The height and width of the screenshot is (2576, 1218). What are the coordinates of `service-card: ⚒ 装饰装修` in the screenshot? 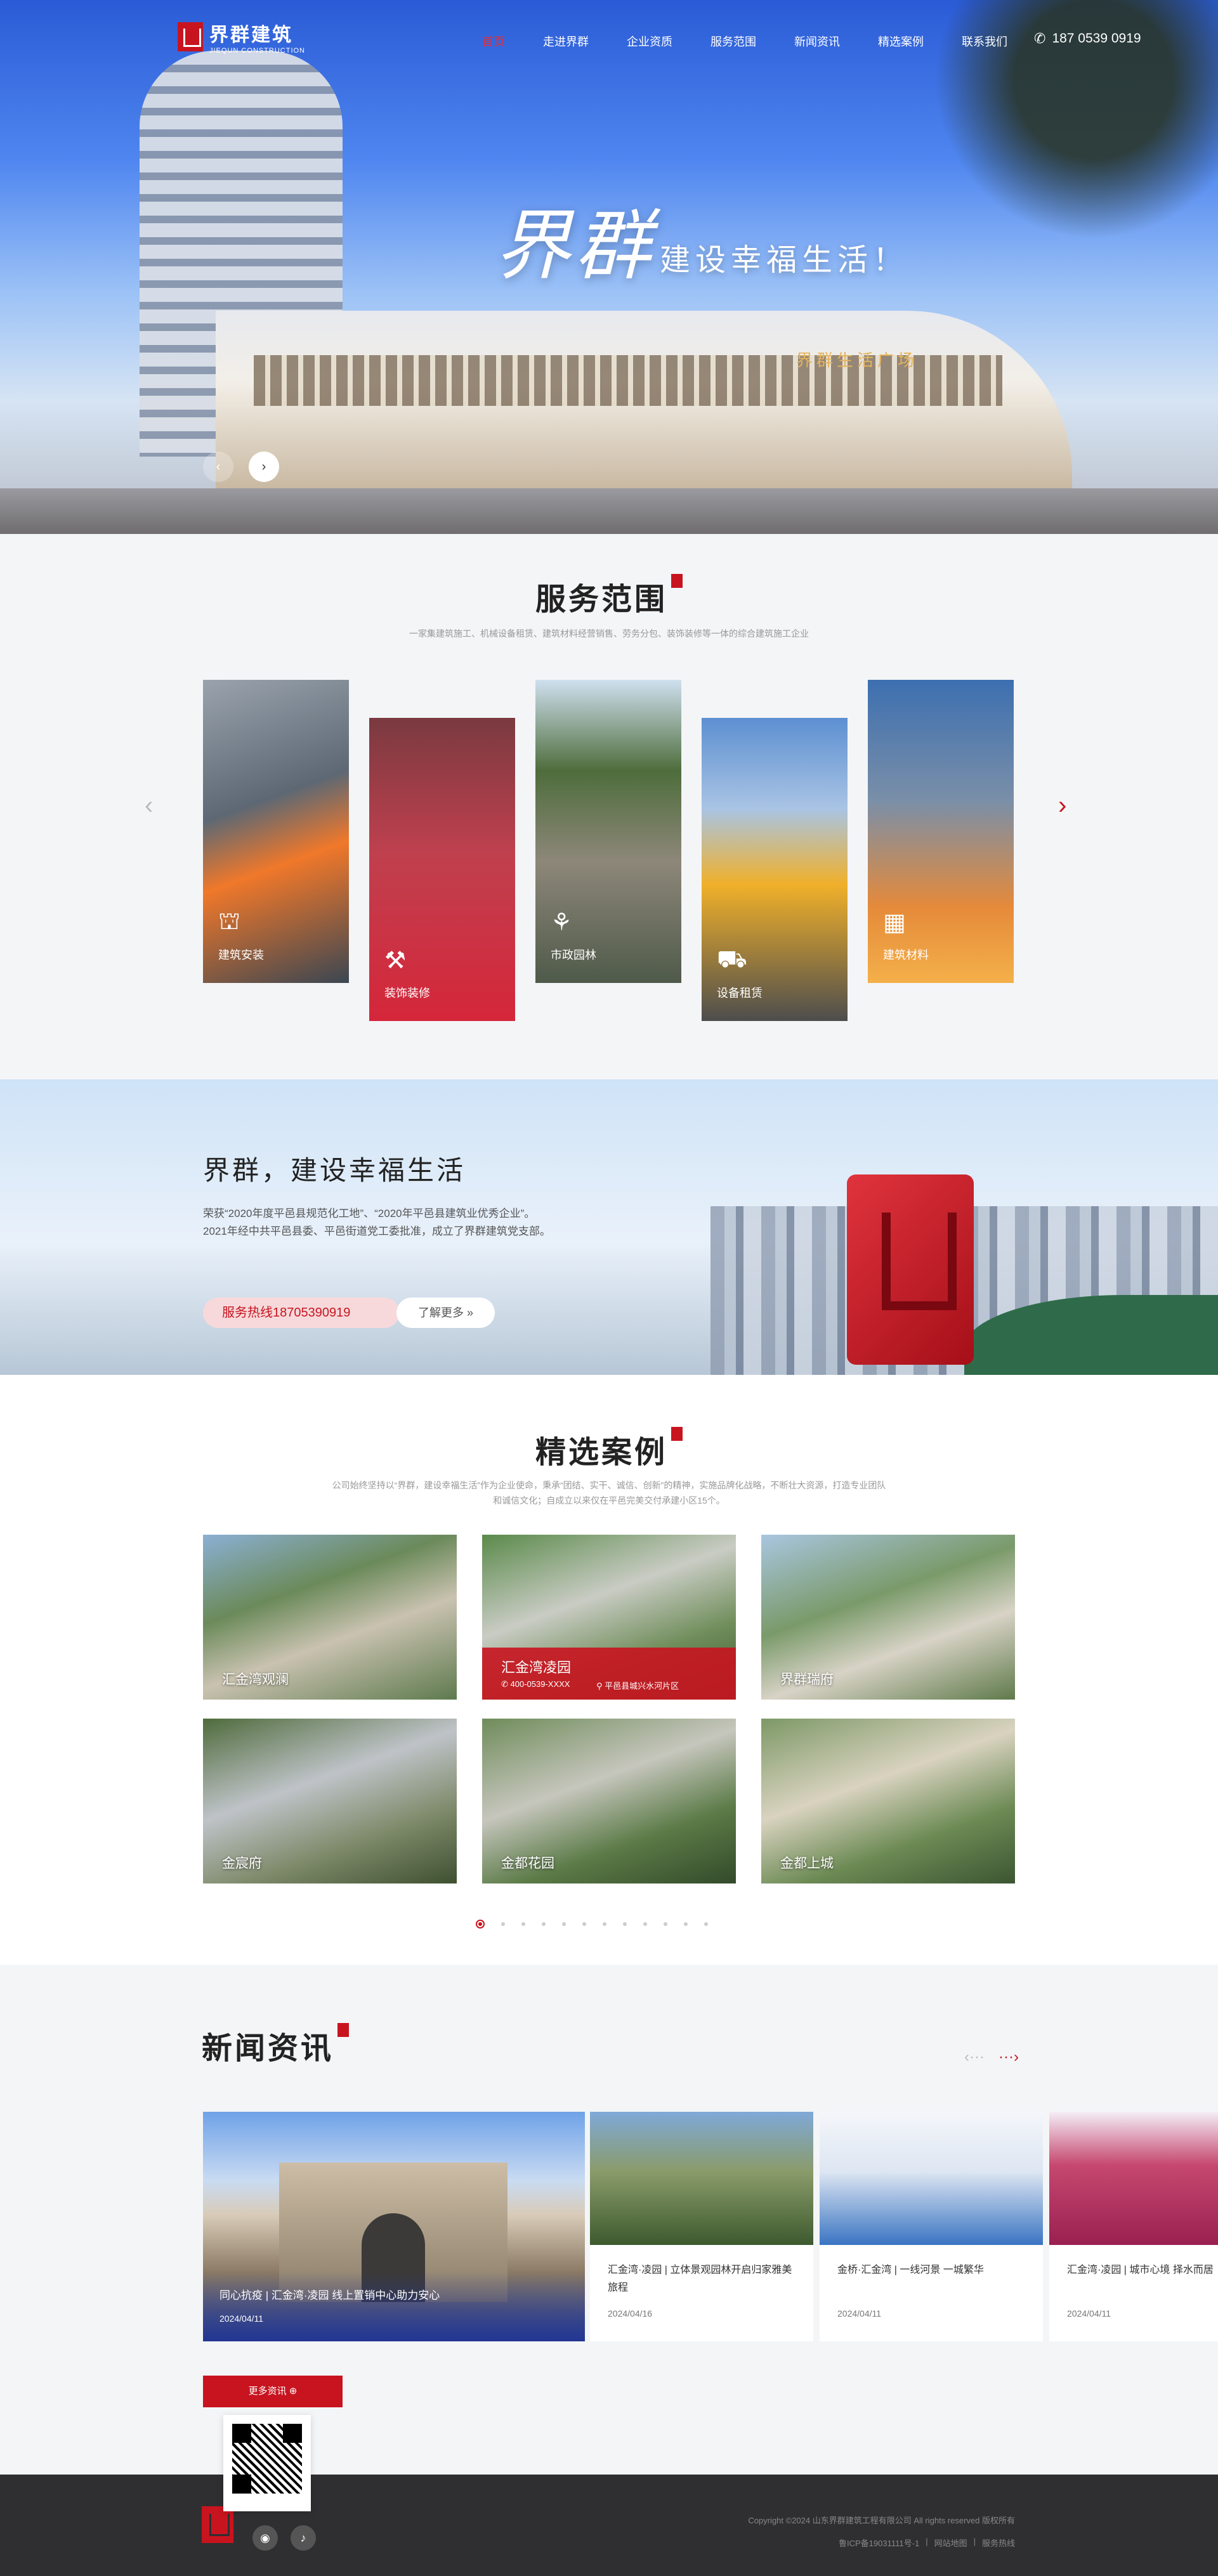 It's located at (442, 870).